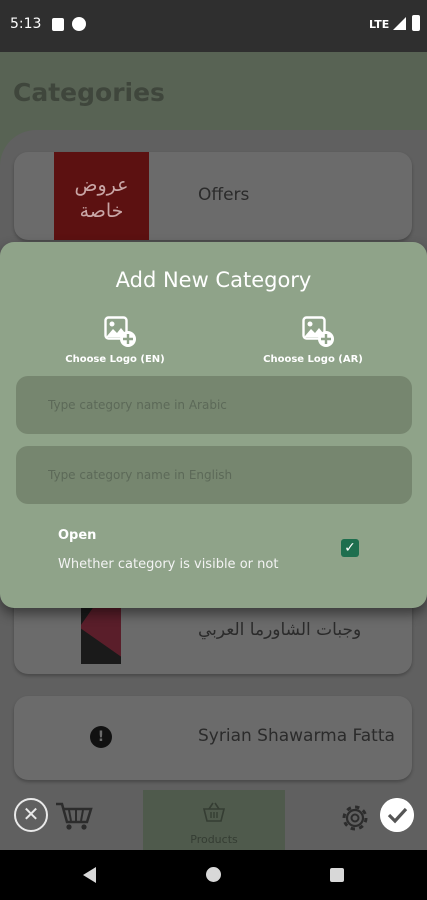 The image size is (427, 900). What do you see at coordinates (224, 195) in the screenshot?
I see `category-name: Offers` at bounding box center [224, 195].